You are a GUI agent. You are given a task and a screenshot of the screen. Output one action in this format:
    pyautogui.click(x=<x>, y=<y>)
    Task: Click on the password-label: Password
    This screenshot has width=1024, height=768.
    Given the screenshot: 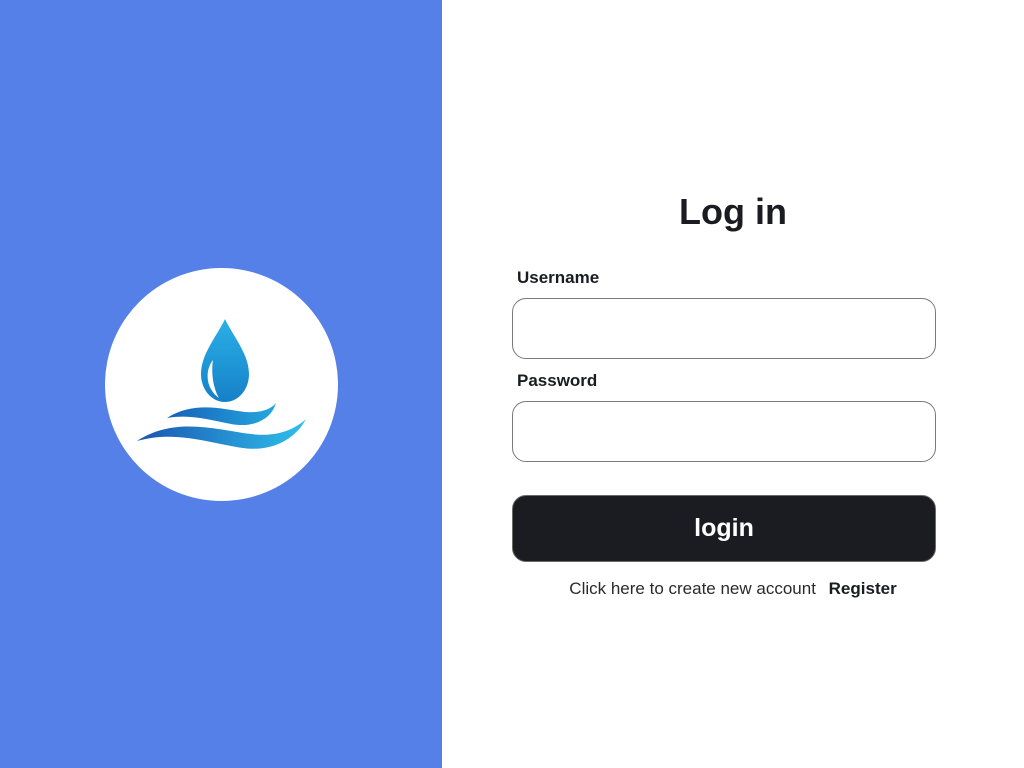 What is the action you would take?
    pyautogui.click(x=557, y=380)
    